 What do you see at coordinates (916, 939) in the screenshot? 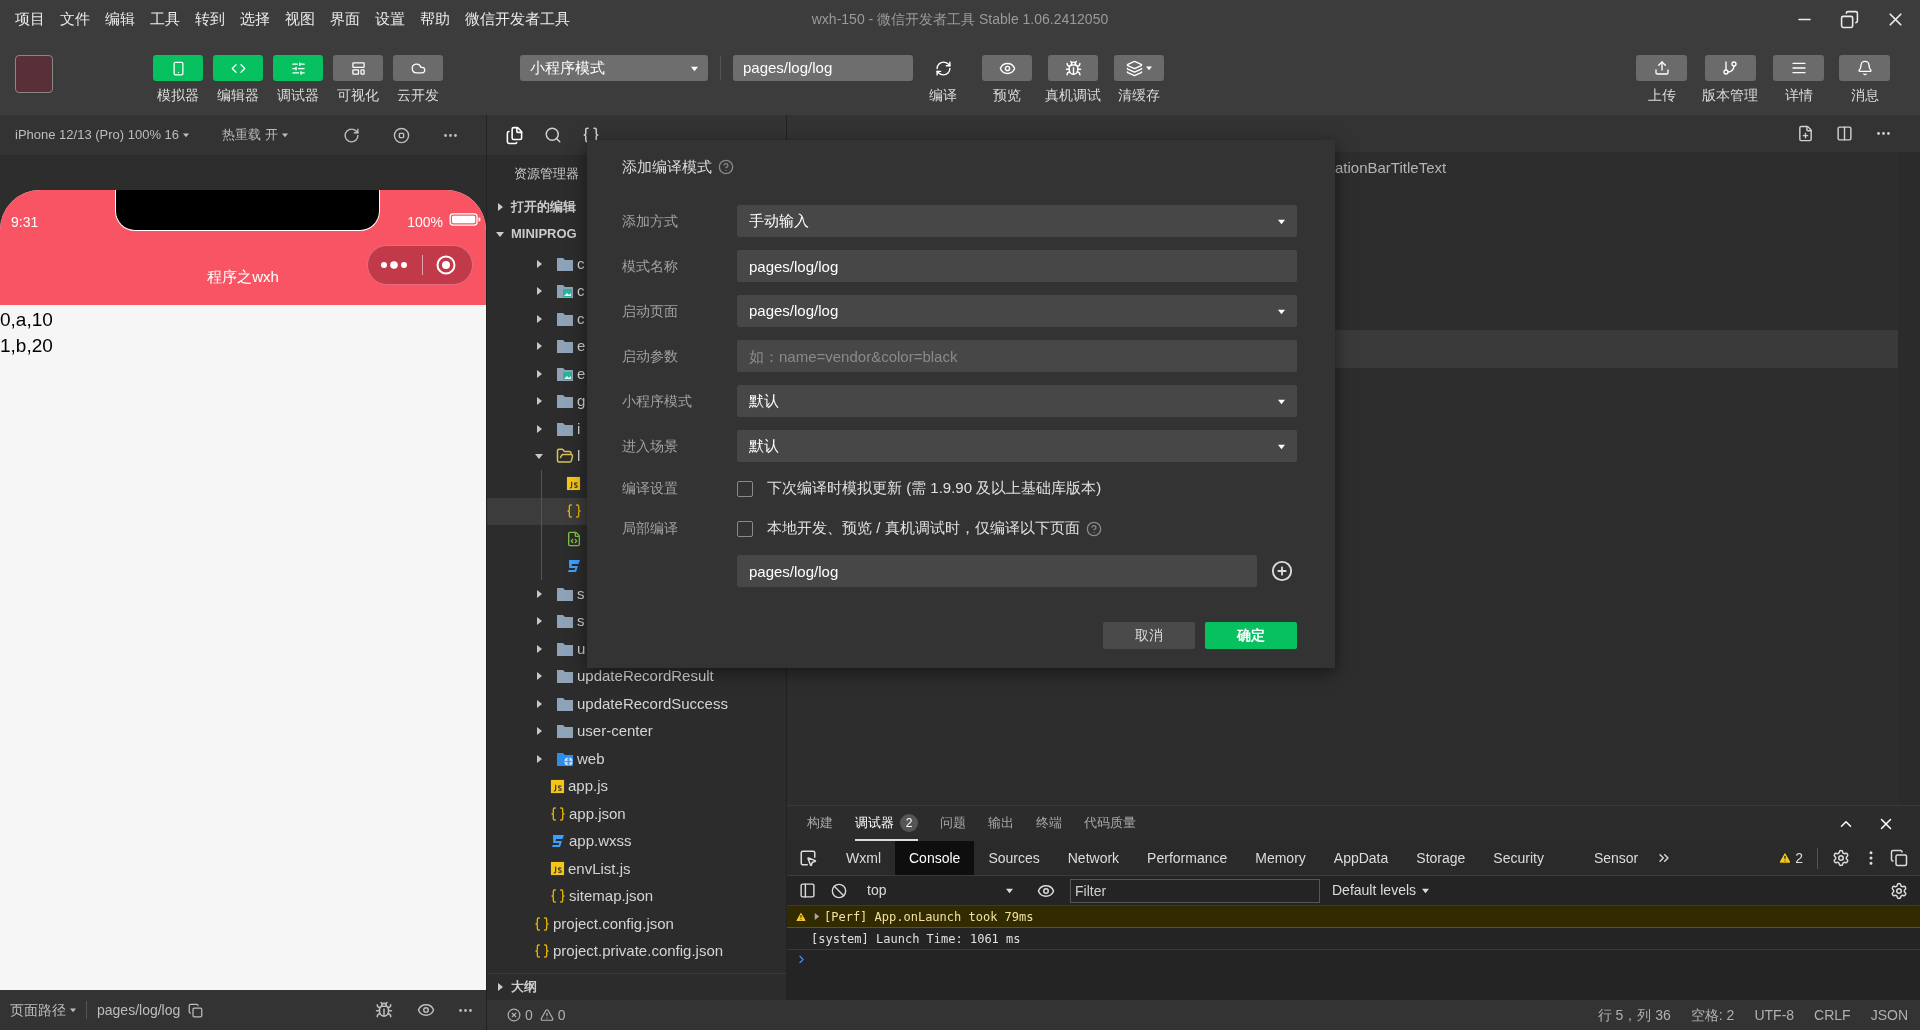
I see `console-message: [system] Launch Time: 1061 ms` at bounding box center [916, 939].